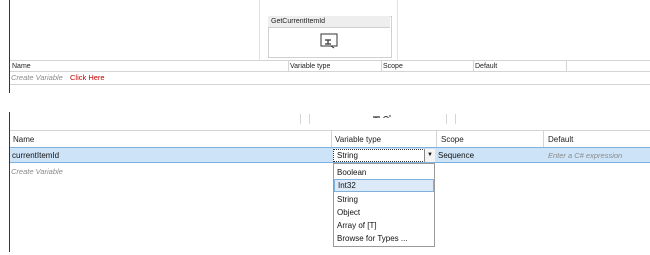 This screenshot has height=255, width=650. What do you see at coordinates (585, 155) in the screenshot?
I see `default-expression-input: Enter a C# expression` at bounding box center [585, 155].